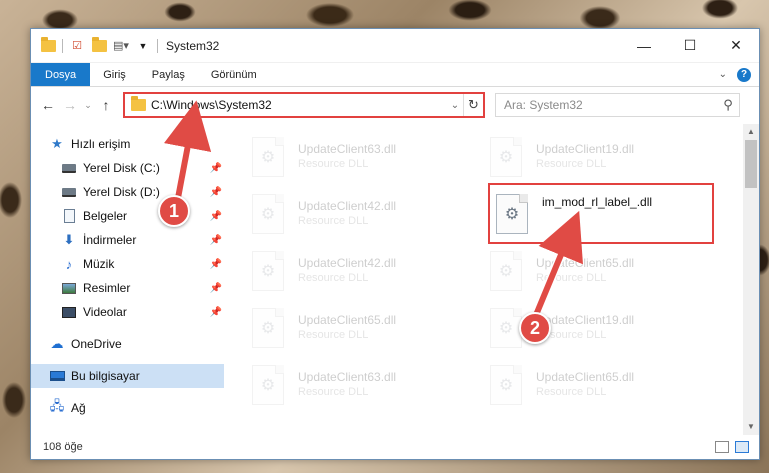 This screenshot has height=473, width=769. Describe the element at coordinates (77, 46) in the screenshot. I see `properties-icon: ☑` at that location.